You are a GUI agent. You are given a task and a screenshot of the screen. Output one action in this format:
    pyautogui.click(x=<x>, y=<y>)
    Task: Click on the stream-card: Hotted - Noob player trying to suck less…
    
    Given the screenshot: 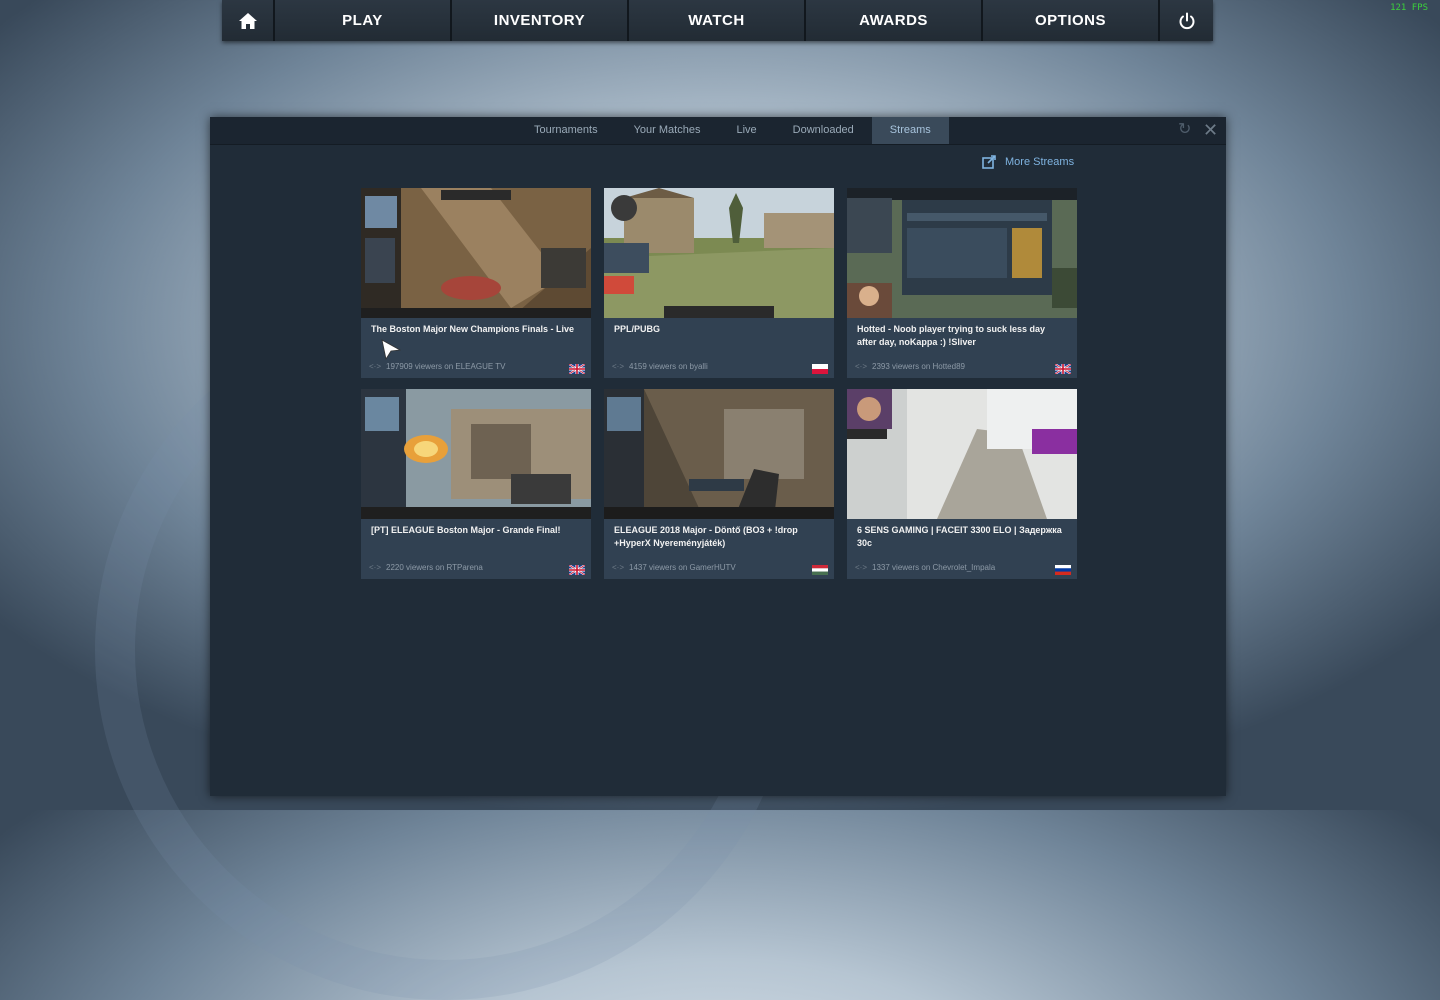 What is the action you would take?
    pyautogui.click(x=962, y=283)
    